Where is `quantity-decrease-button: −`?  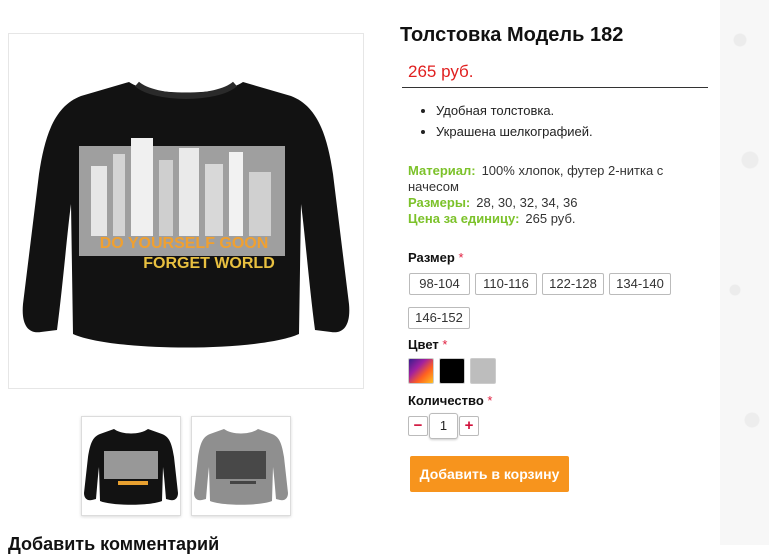 quantity-decrease-button: − is located at coordinates (418, 426).